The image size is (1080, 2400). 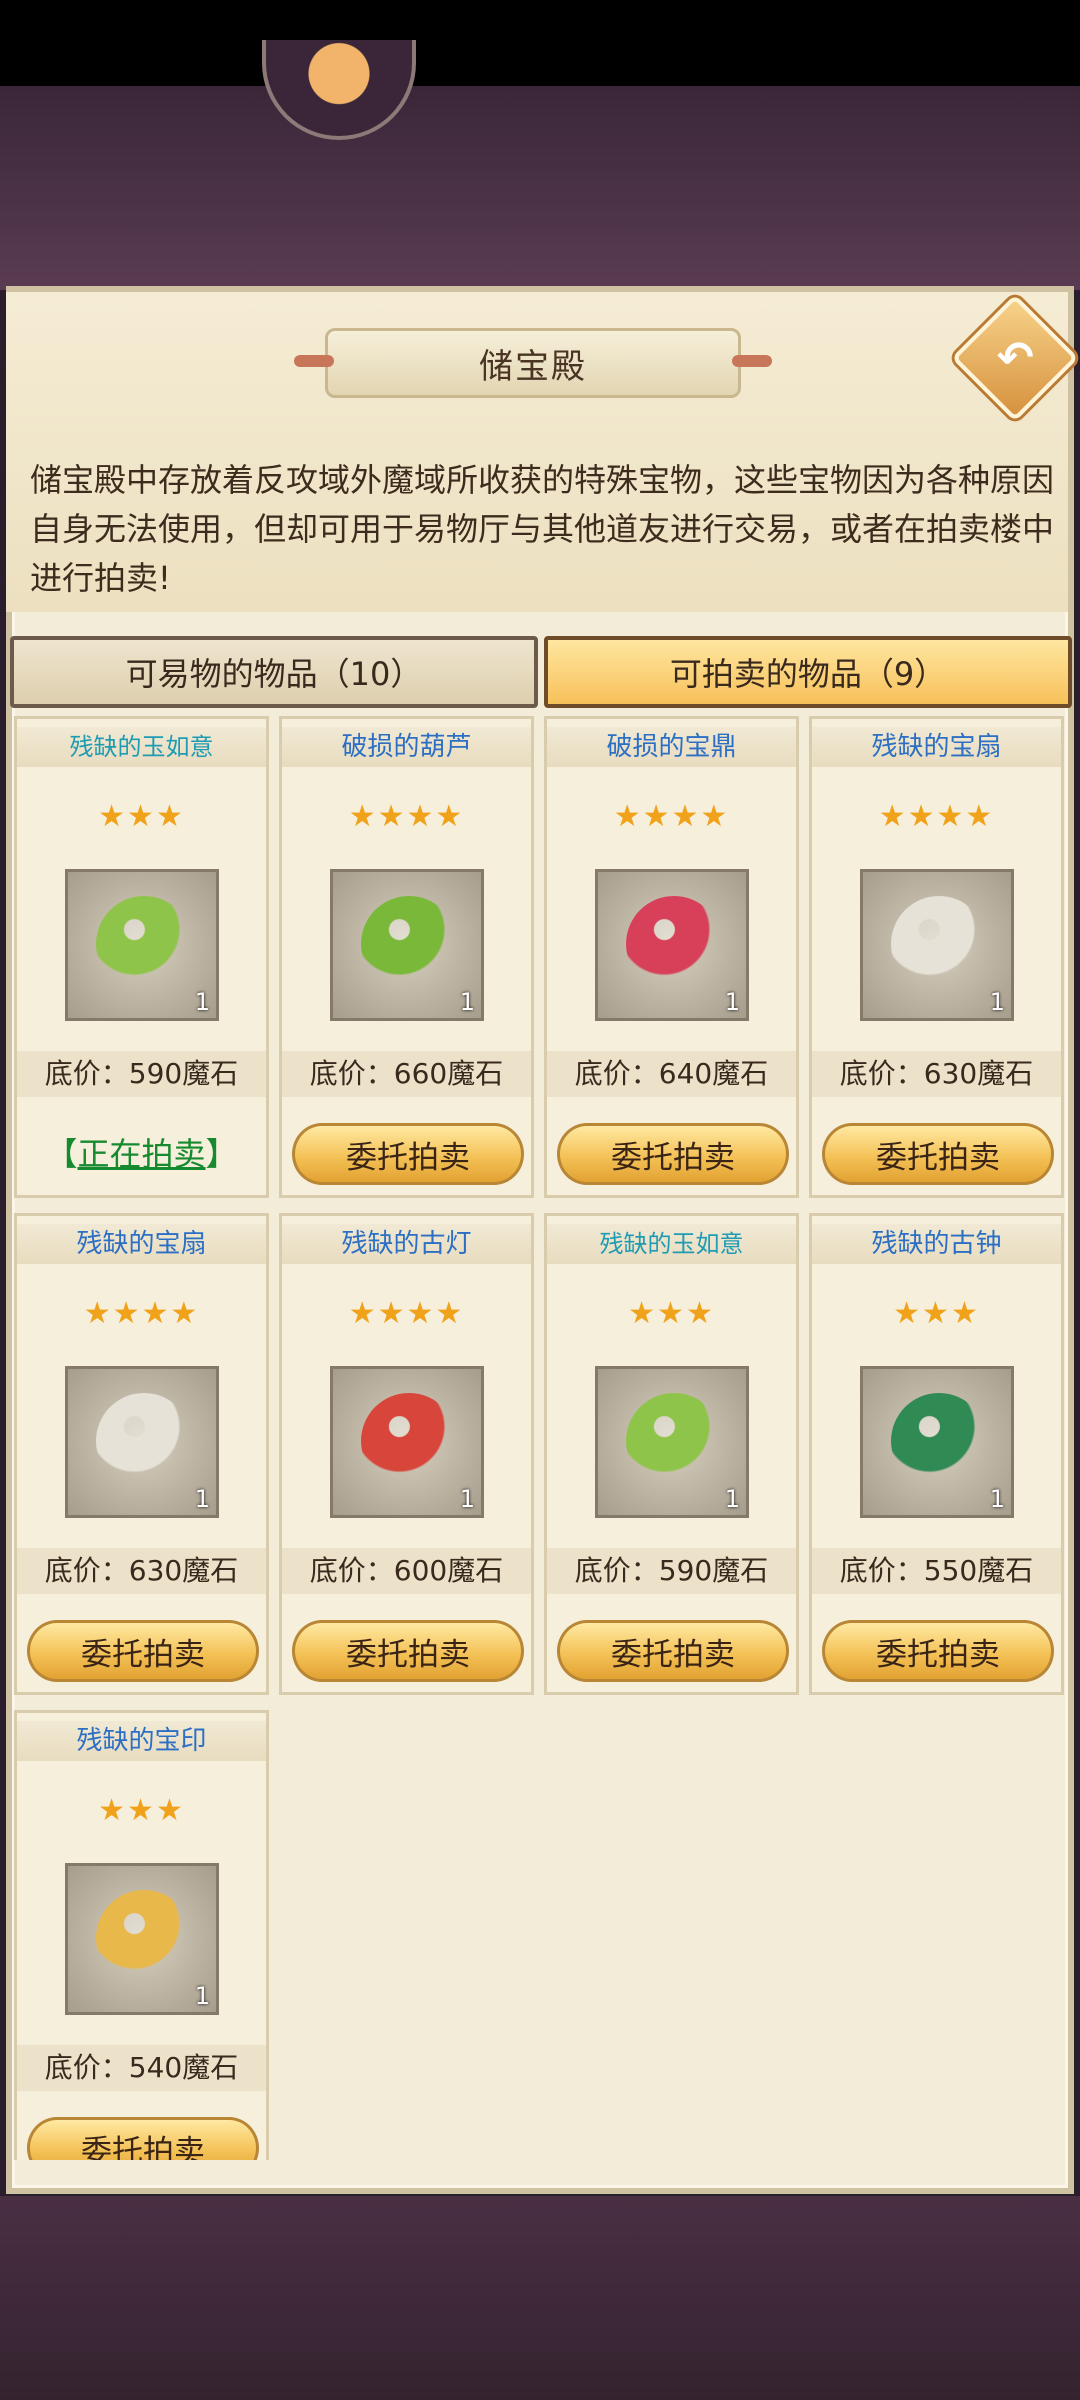 I want to click on item-card: 破损的宝鼎 ★★★★ 1 底价：640魔石委托拍卖, so click(x=671, y=957).